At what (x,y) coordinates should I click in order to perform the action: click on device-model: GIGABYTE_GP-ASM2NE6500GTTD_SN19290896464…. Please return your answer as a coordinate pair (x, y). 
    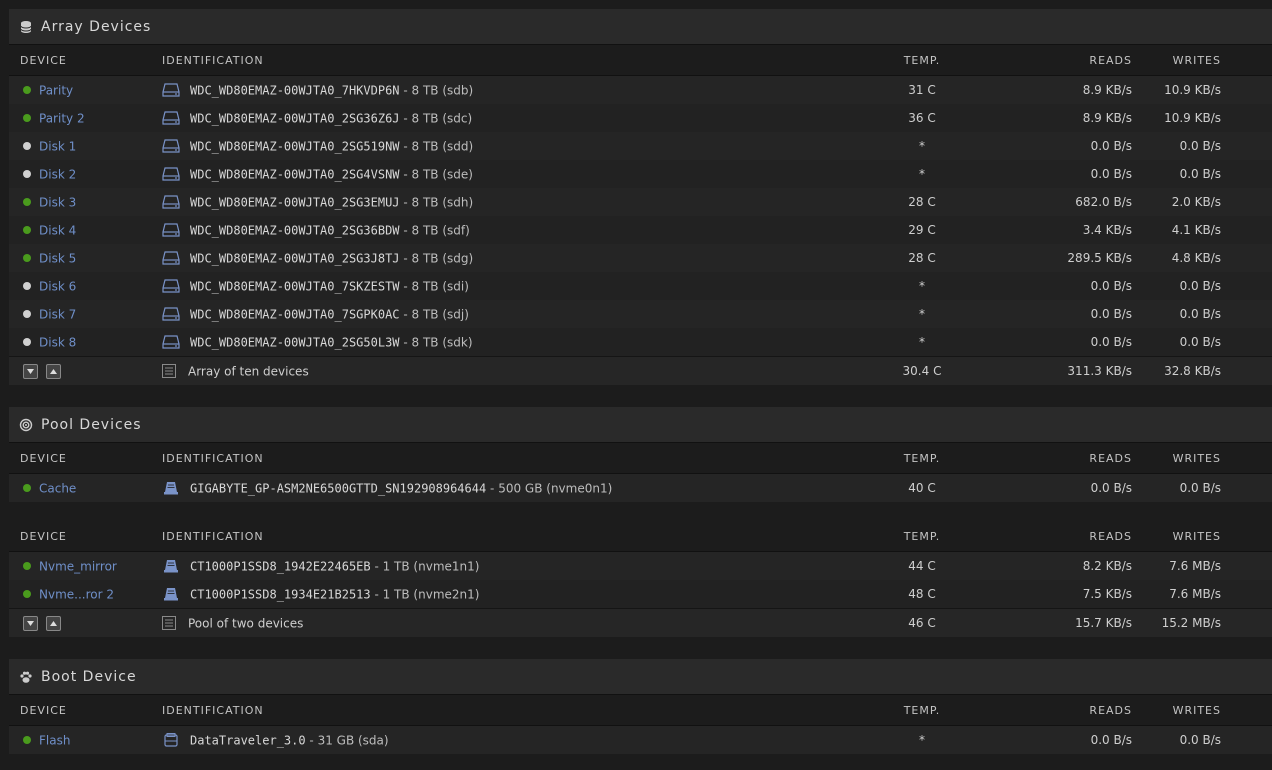
    Looking at the image, I should click on (338, 488).